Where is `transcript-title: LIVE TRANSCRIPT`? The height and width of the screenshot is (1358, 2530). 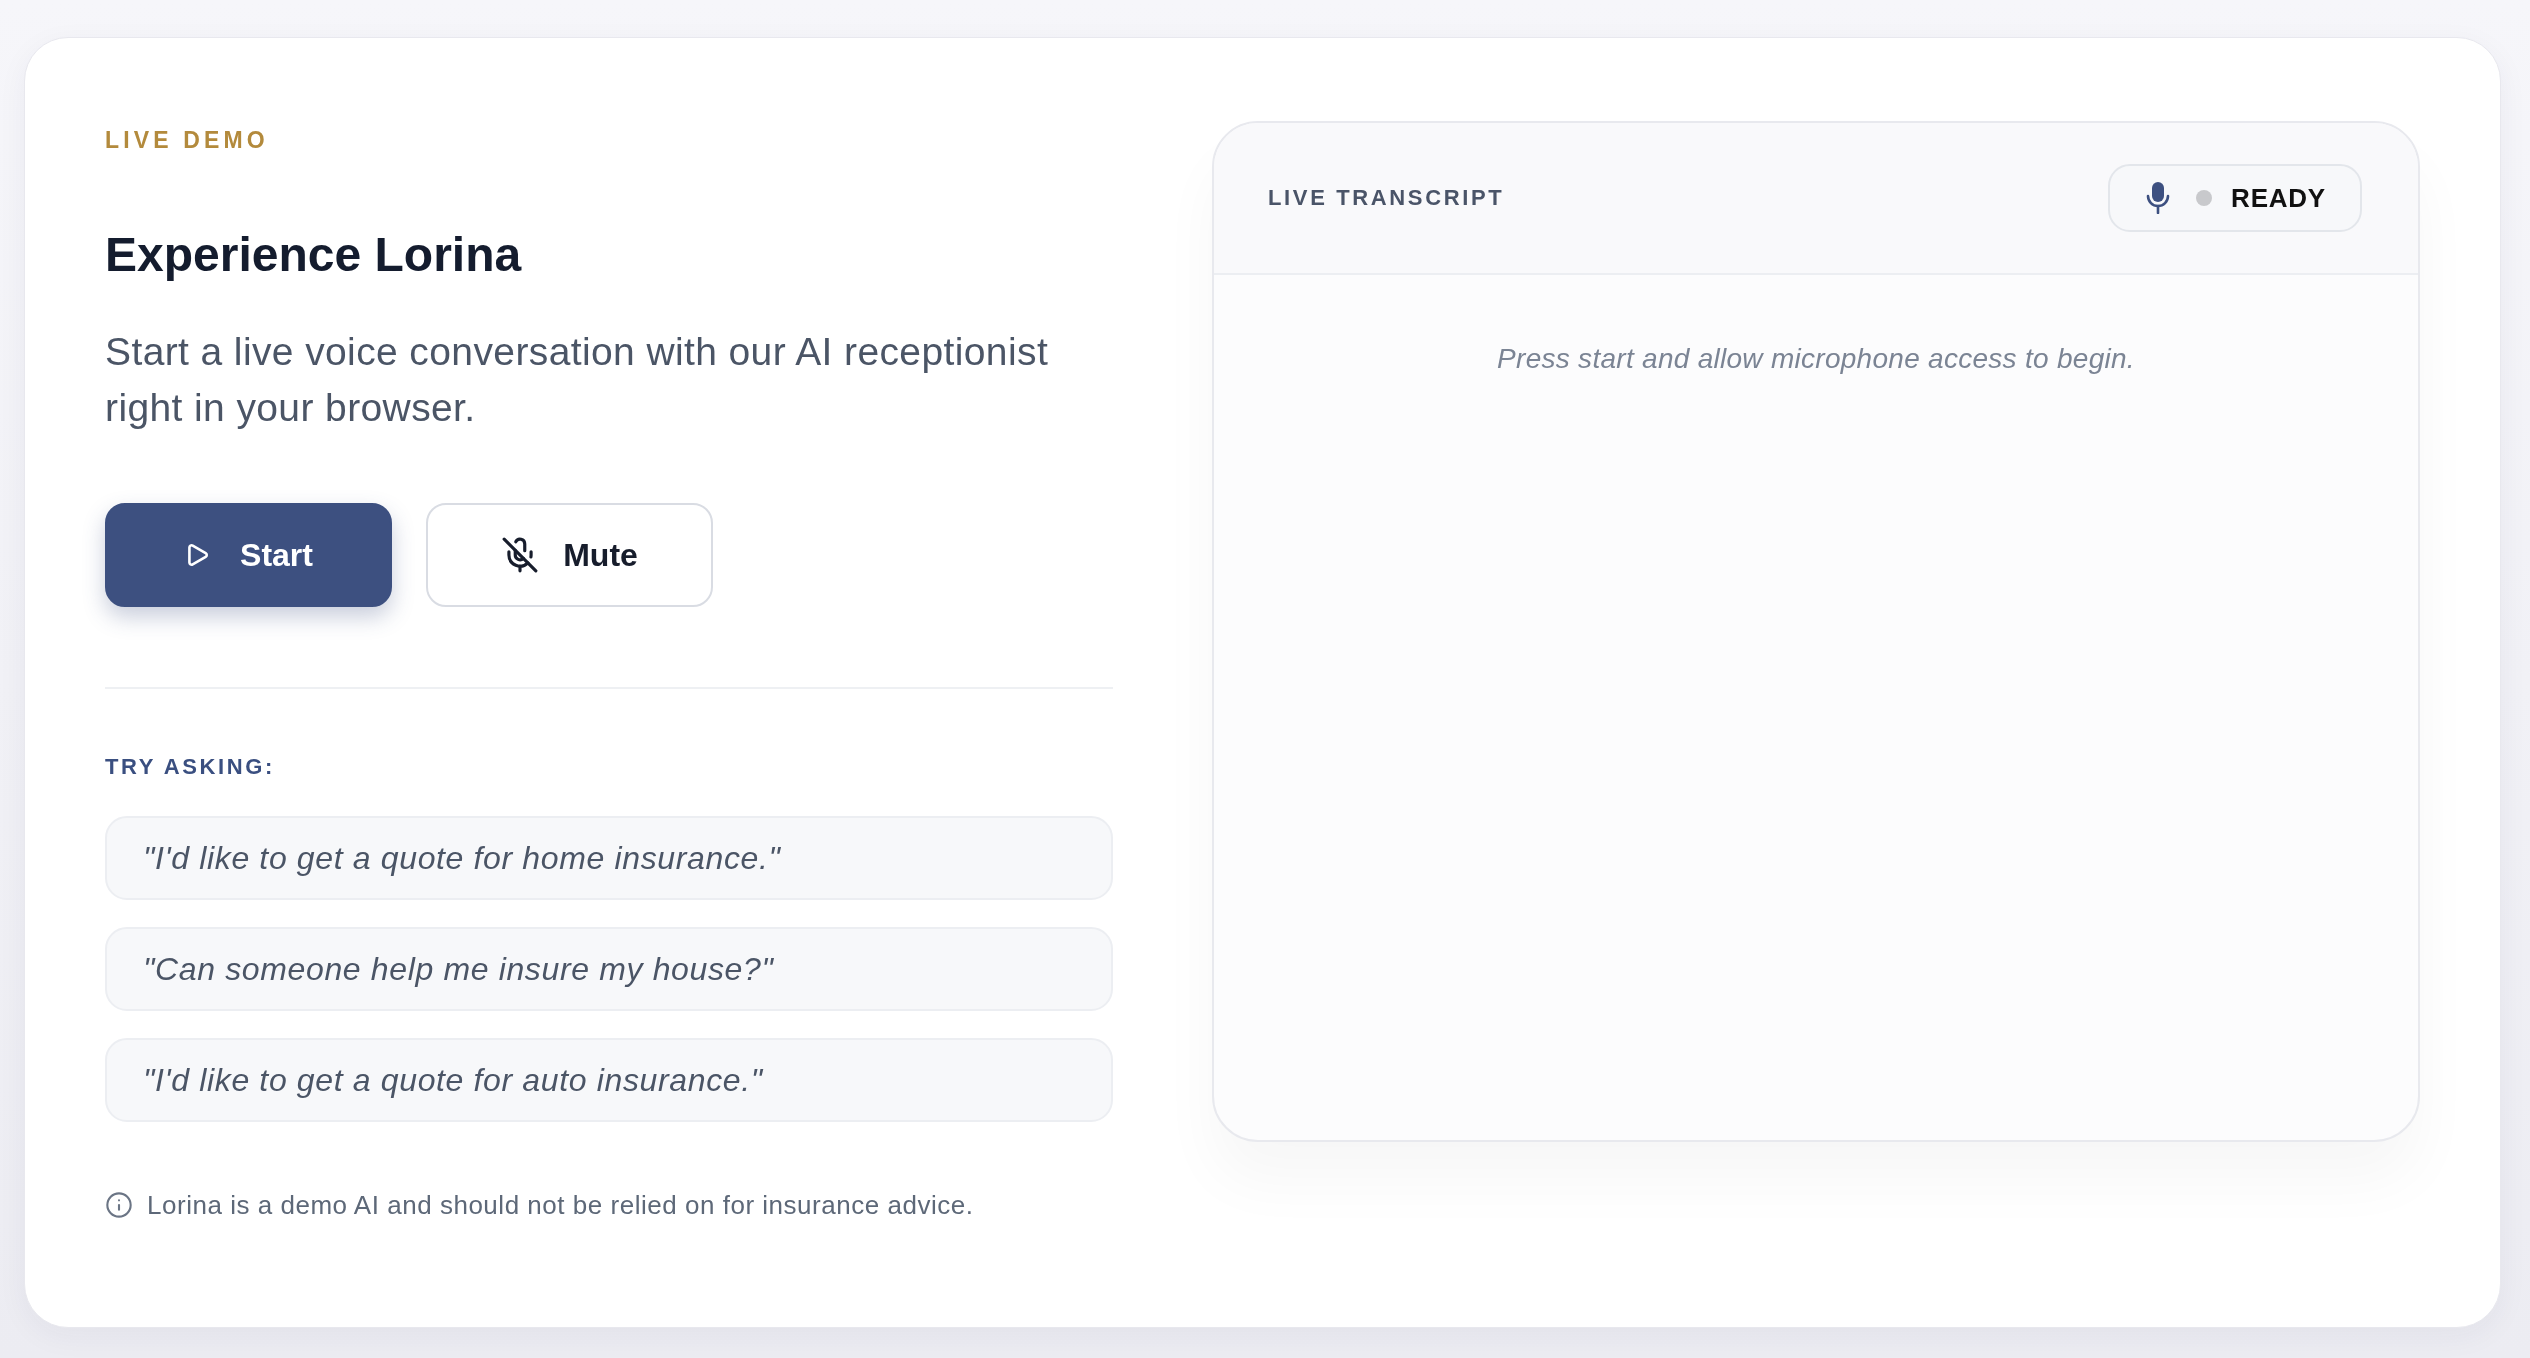 transcript-title: LIVE TRANSCRIPT is located at coordinates (1386, 198).